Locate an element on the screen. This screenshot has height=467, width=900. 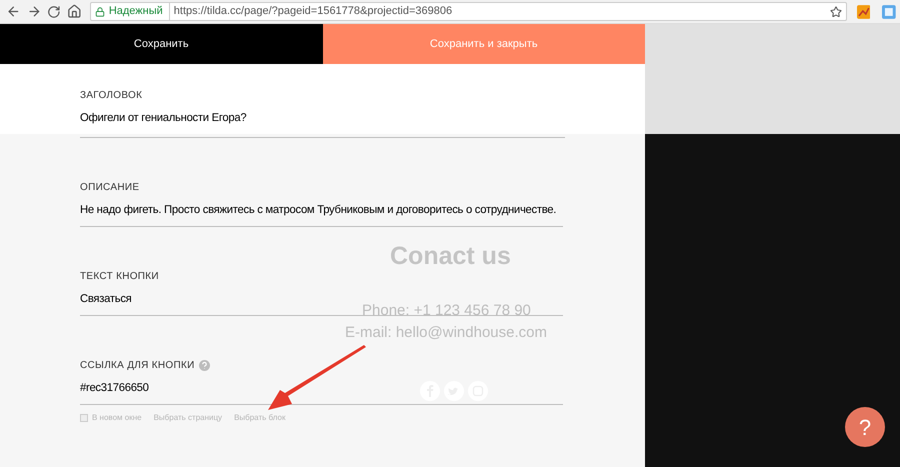
preview-email: E-mail: hello@windhouse.com is located at coordinates (446, 333).